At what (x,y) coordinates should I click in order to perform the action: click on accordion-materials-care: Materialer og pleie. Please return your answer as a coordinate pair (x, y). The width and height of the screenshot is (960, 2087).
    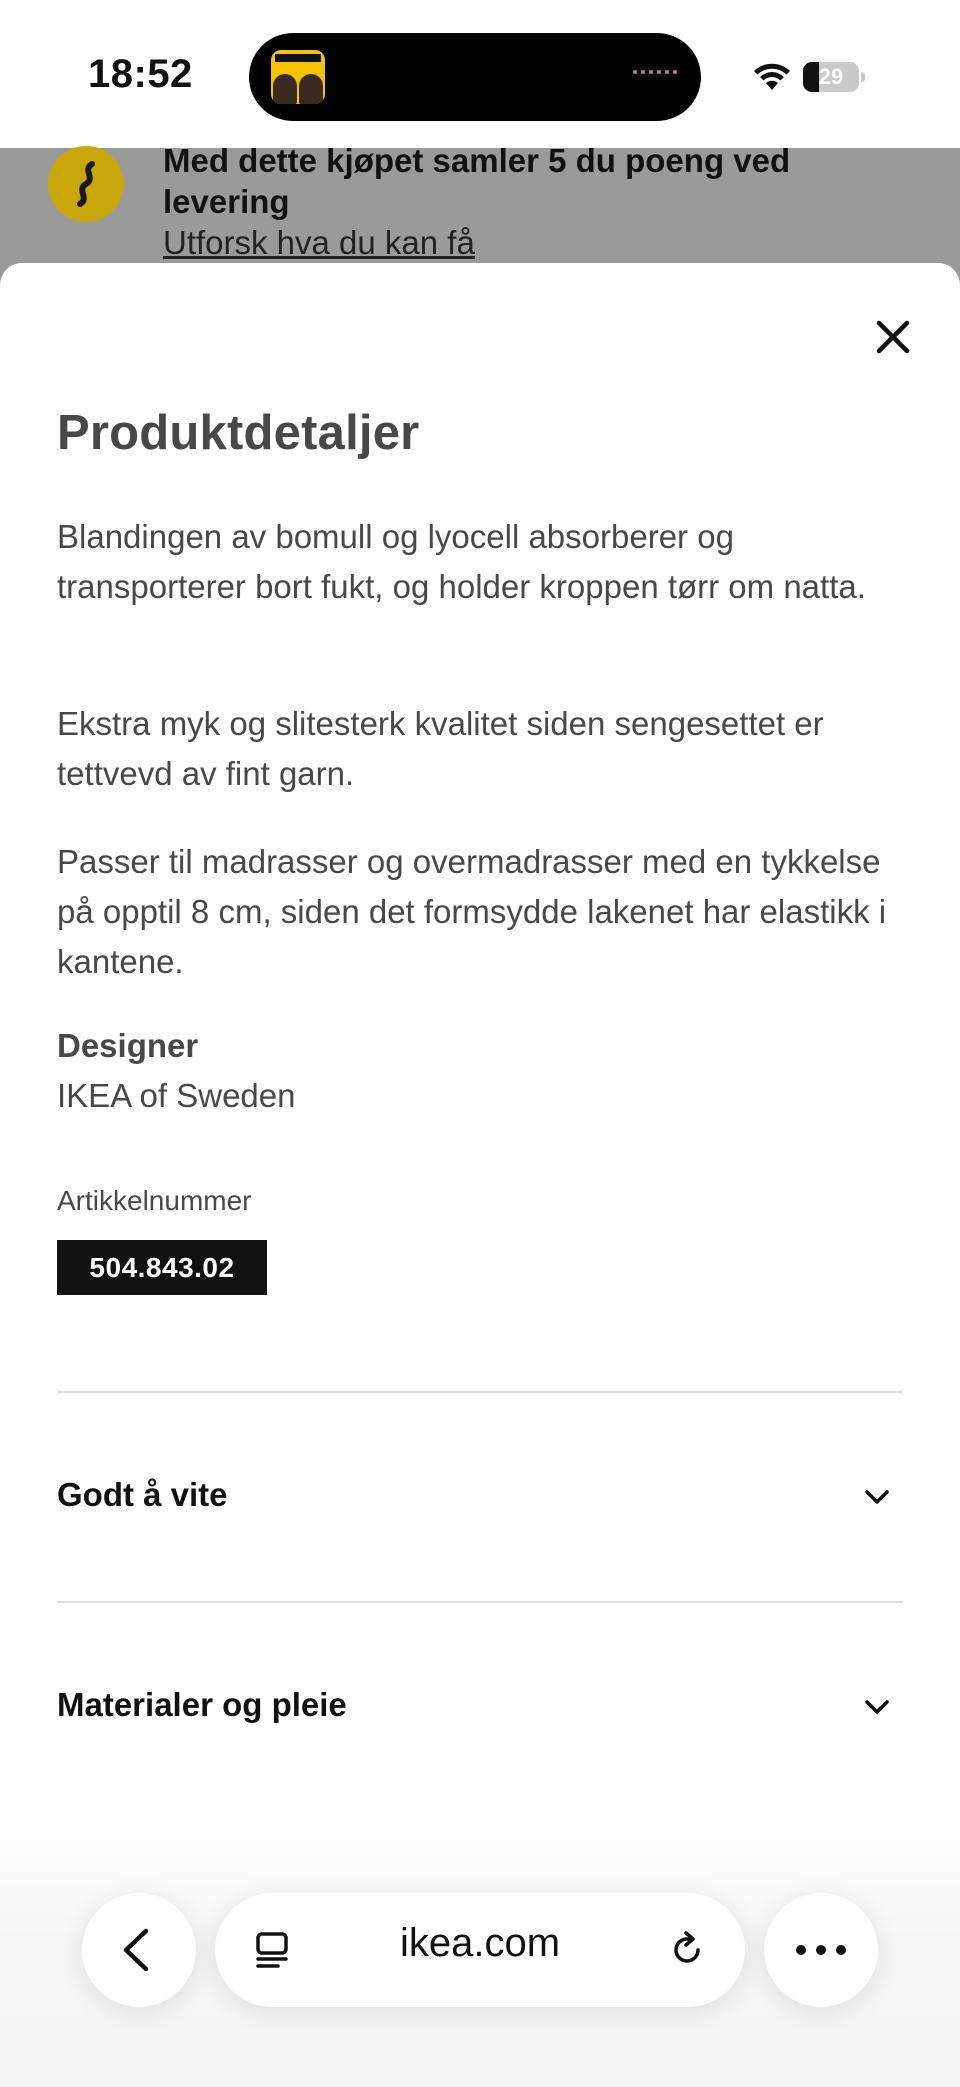
    Looking at the image, I should click on (480, 1706).